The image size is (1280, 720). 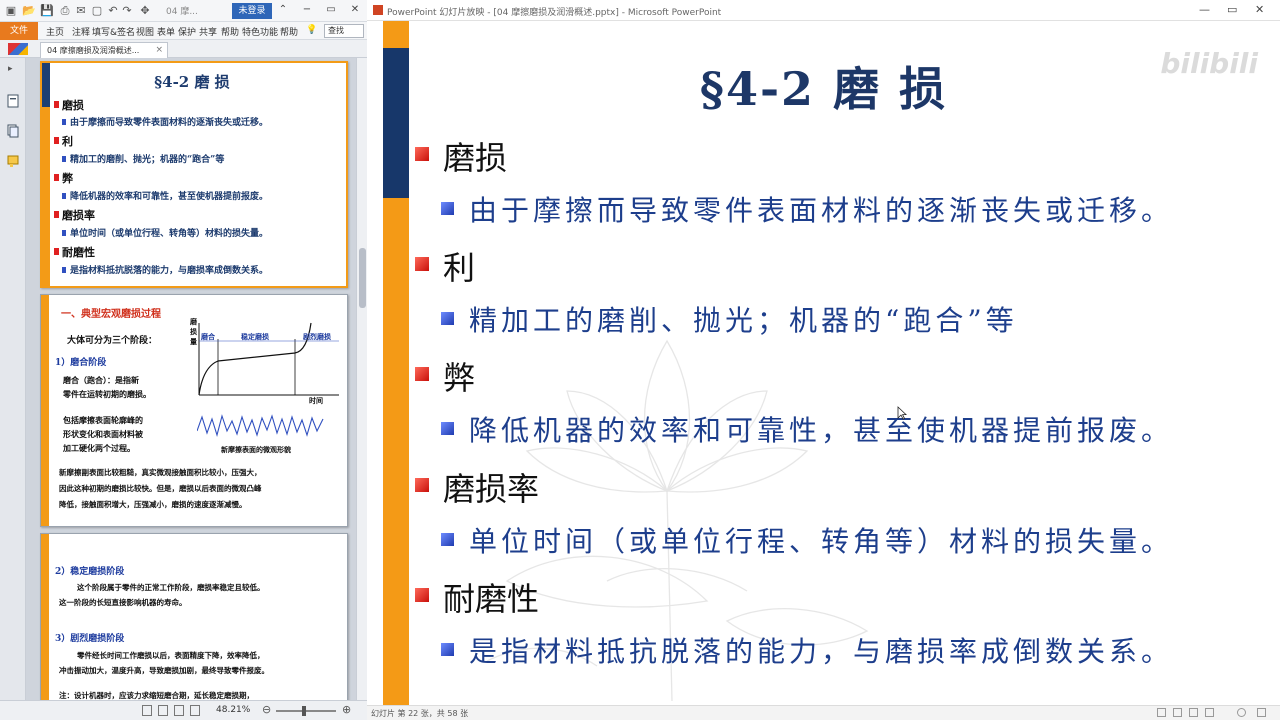 What do you see at coordinates (65, 11) in the screenshot?
I see `print-icon: ⎙` at bounding box center [65, 11].